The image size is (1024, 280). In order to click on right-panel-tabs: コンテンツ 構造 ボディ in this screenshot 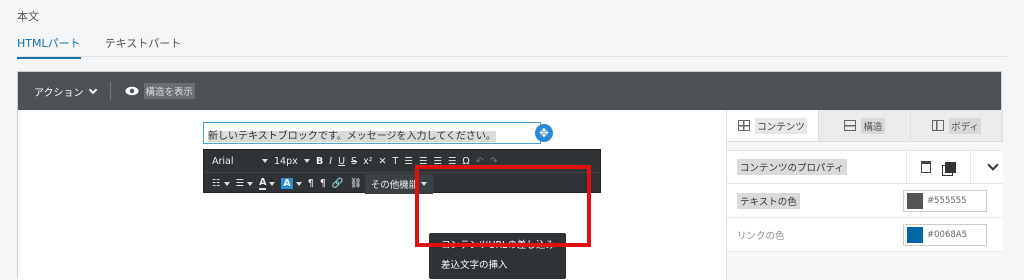, I will do `click(865, 126)`.